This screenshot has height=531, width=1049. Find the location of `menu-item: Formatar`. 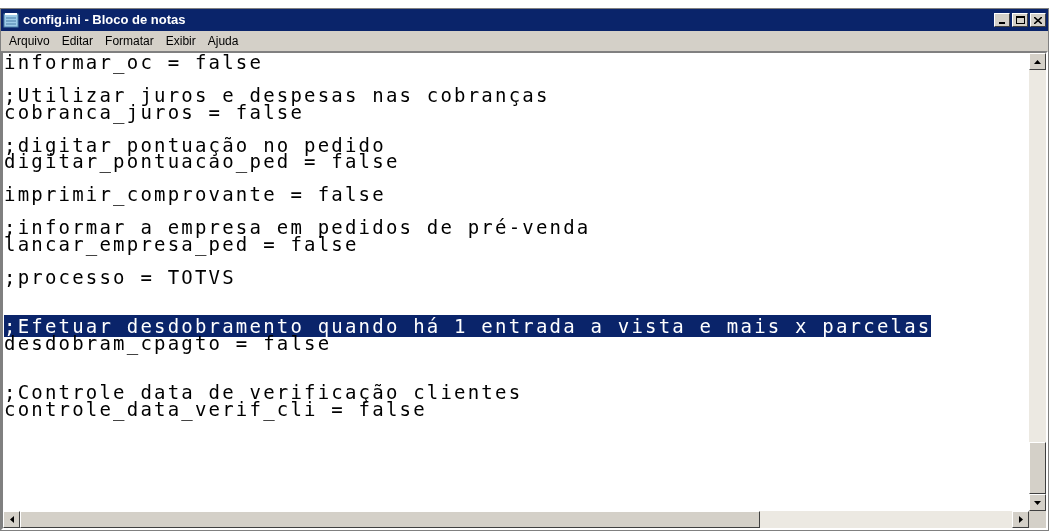

menu-item: Formatar is located at coordinates (129, 41).